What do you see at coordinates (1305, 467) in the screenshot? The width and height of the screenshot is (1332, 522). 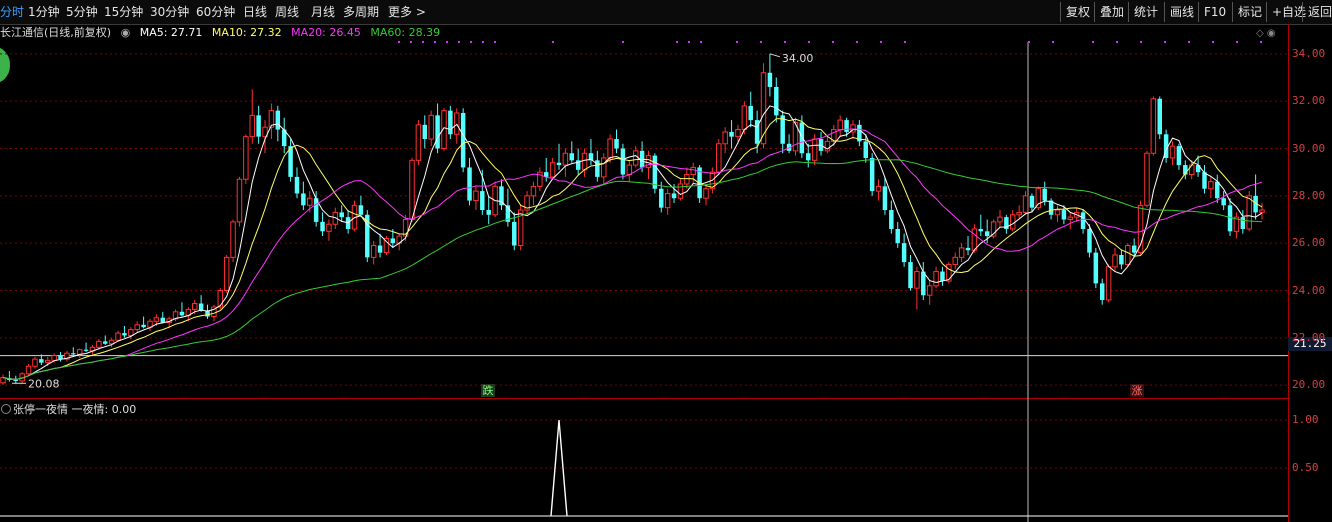 I see `indicator-tick-label: 0.50` at bounding box center [1305, 467].